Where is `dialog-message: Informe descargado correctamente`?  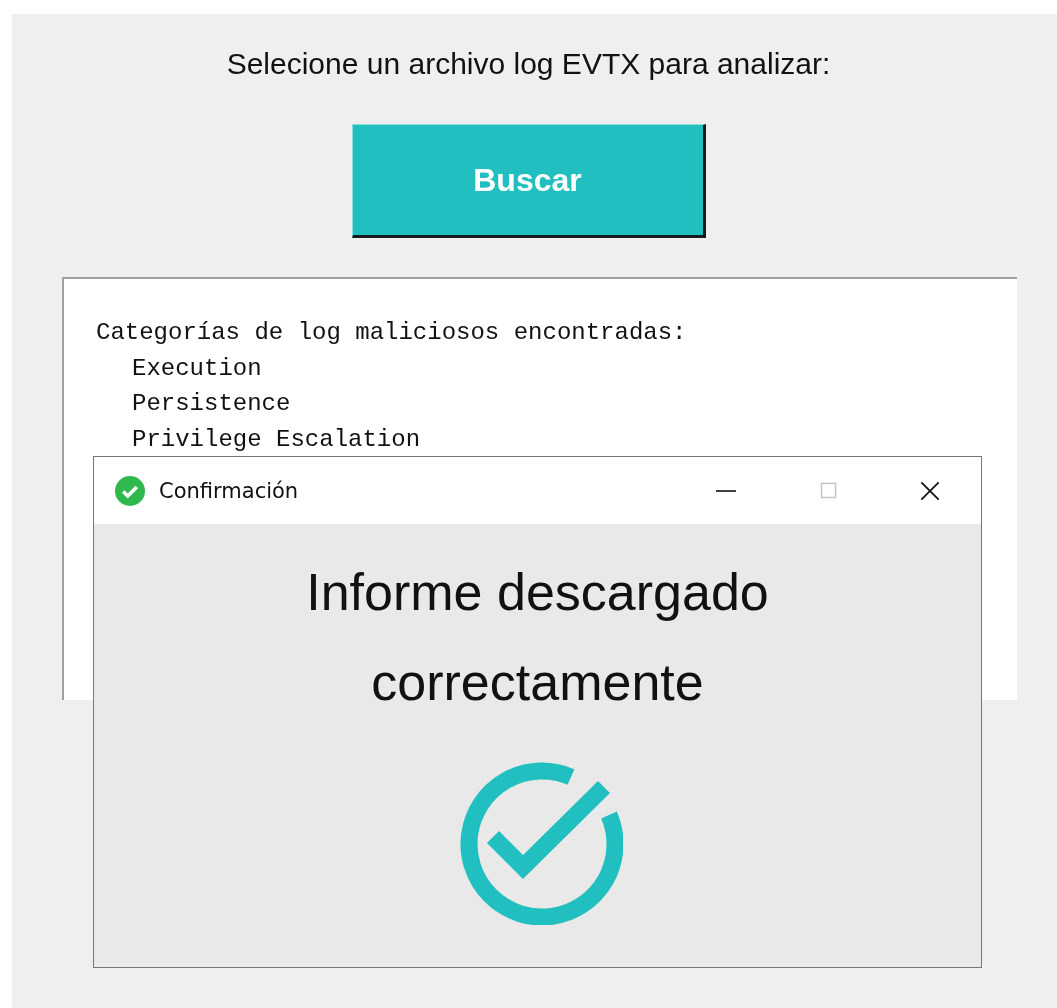
dialog-message: Informe descargado correctamente is located at coordinates (537, 637).